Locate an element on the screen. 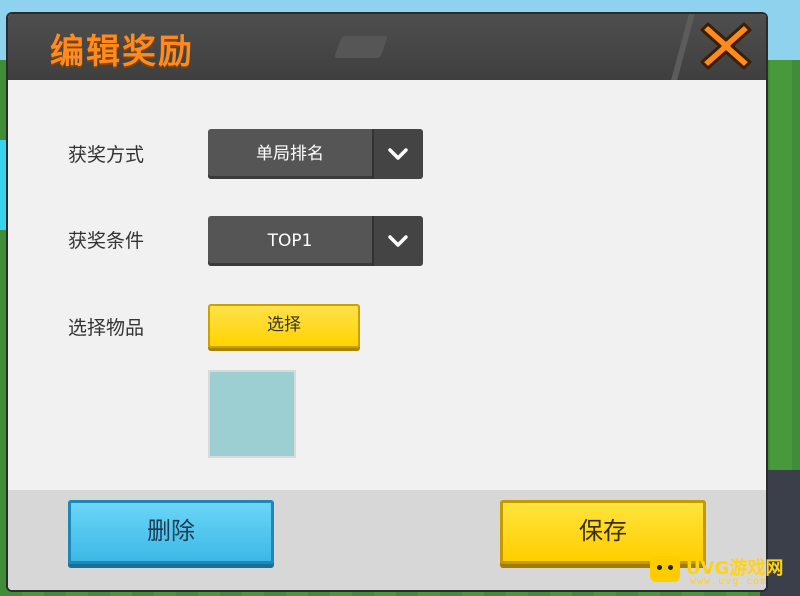 This screenshot has width=800, height=596. award-method-toggle is located at coordinates (397, 154).